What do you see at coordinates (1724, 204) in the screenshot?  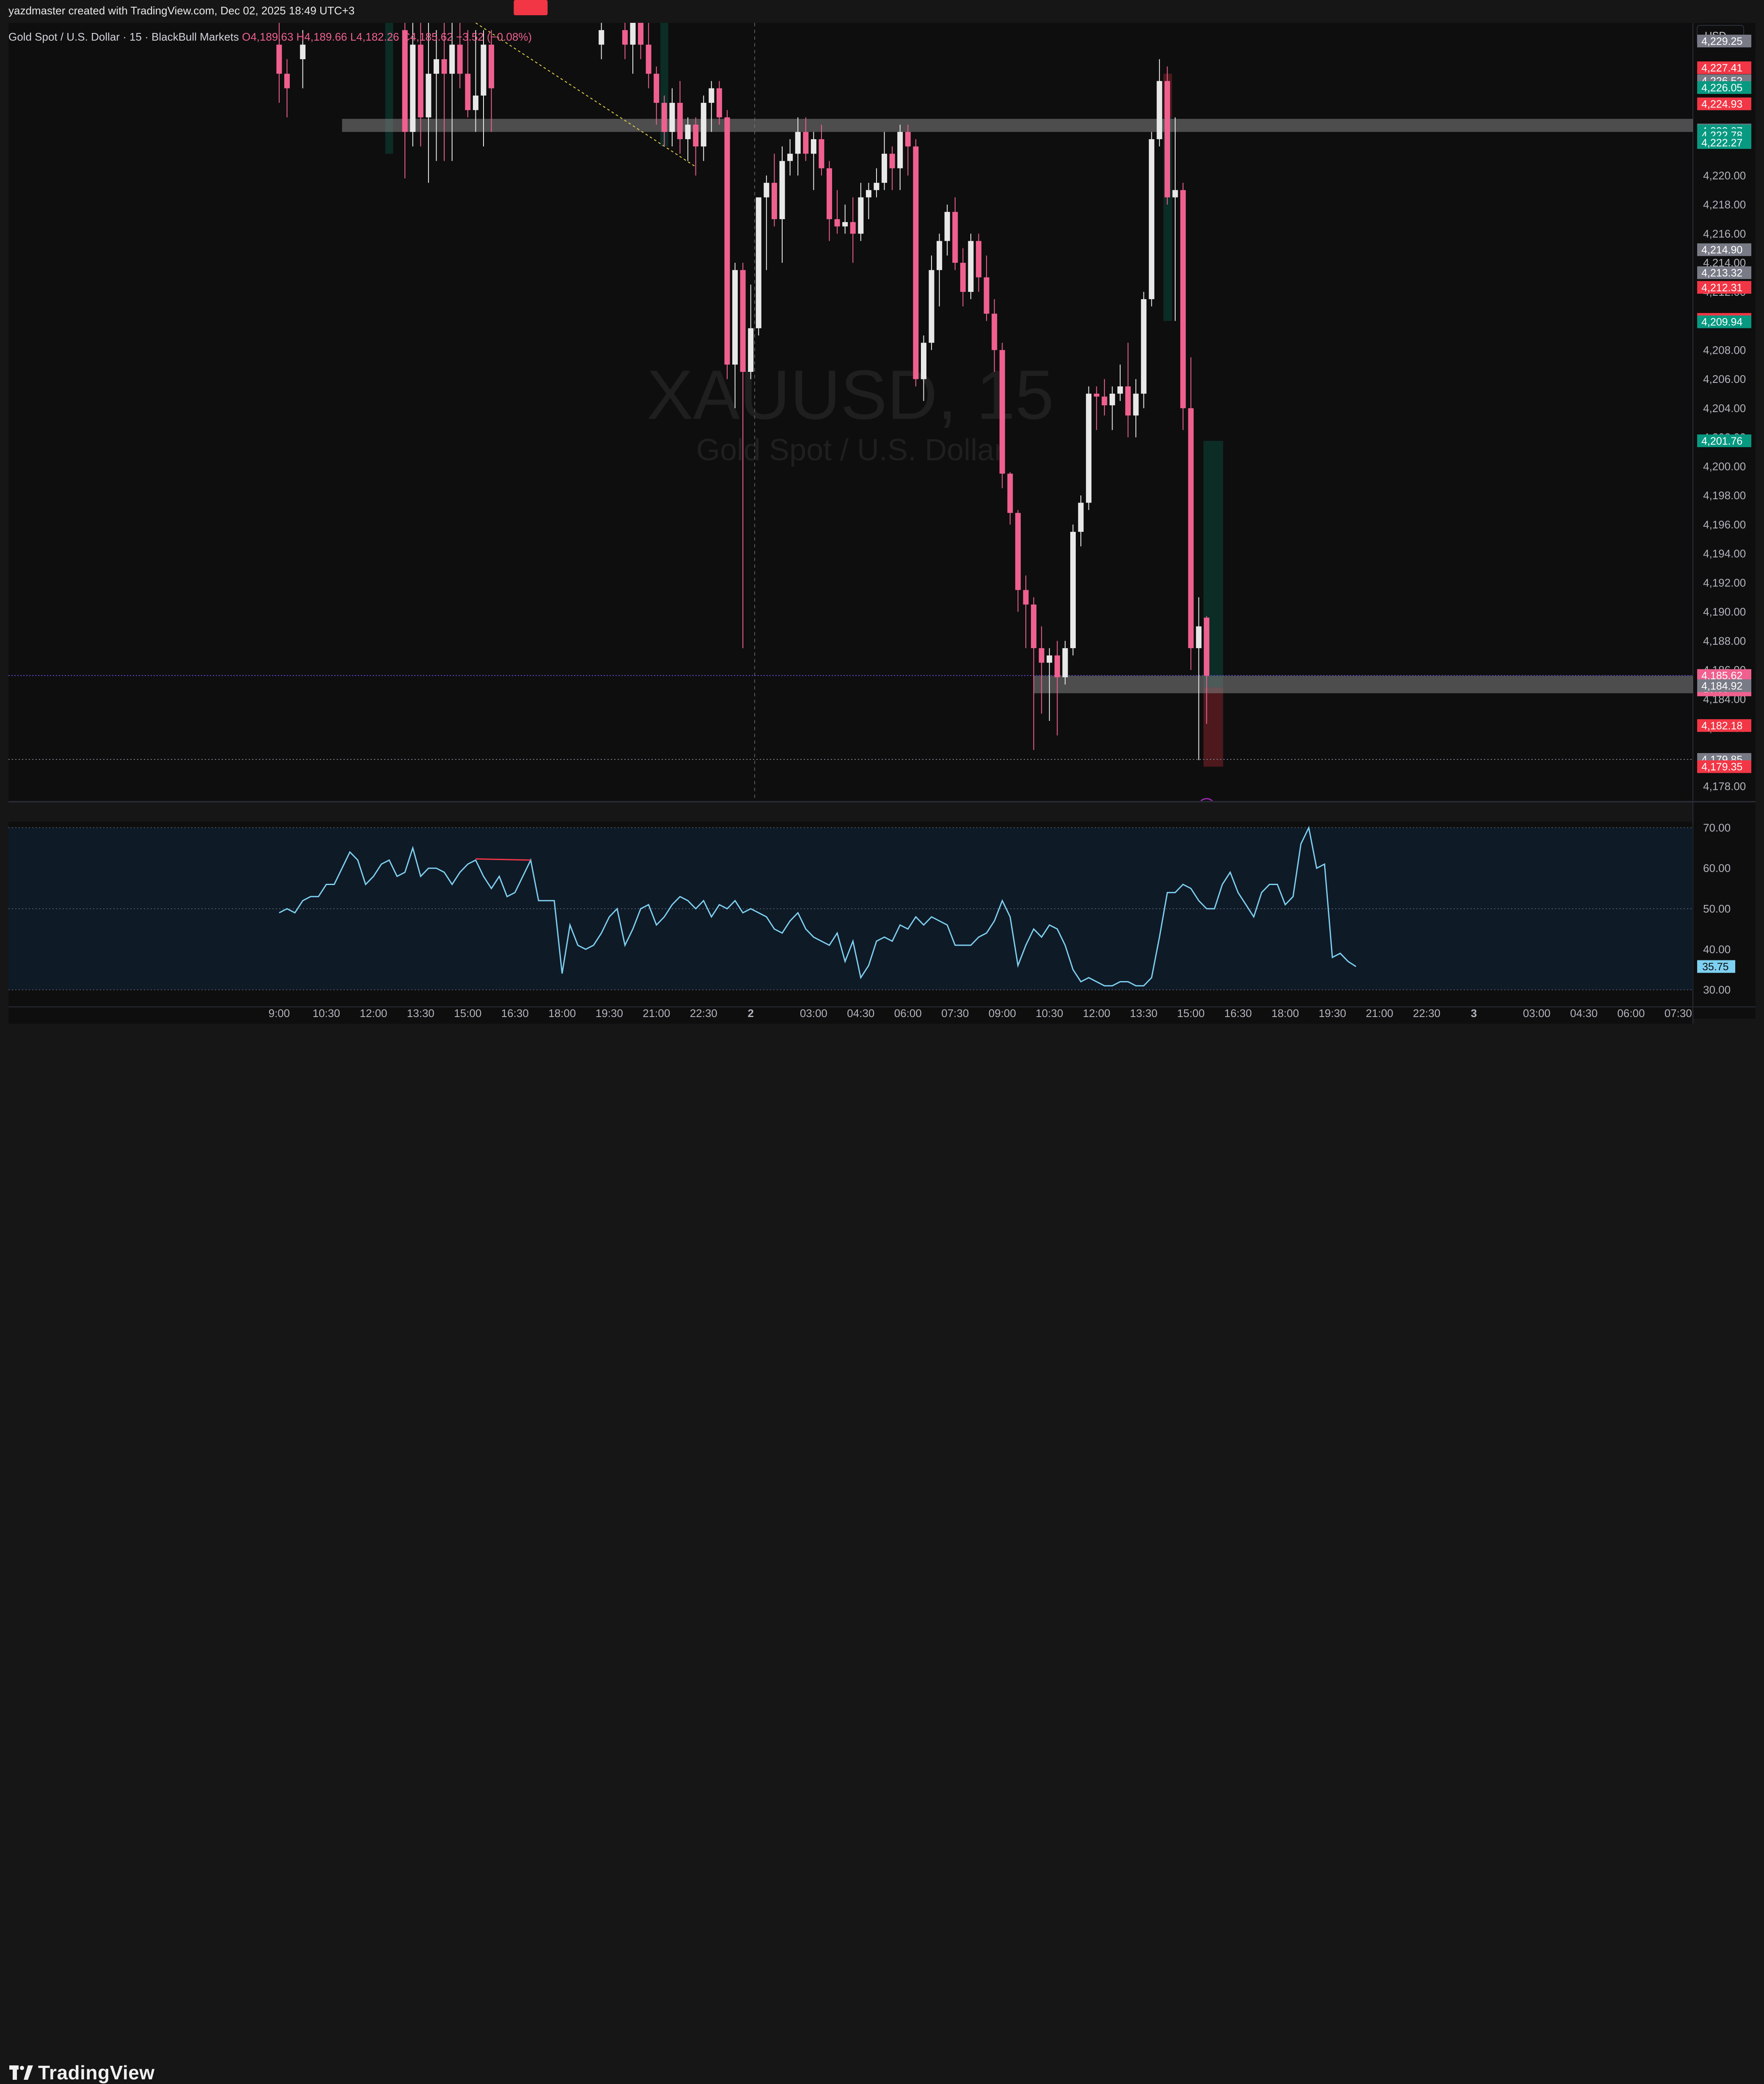 I see `price-tick-label: 4,218.00` at bounding box center [1724, 204].